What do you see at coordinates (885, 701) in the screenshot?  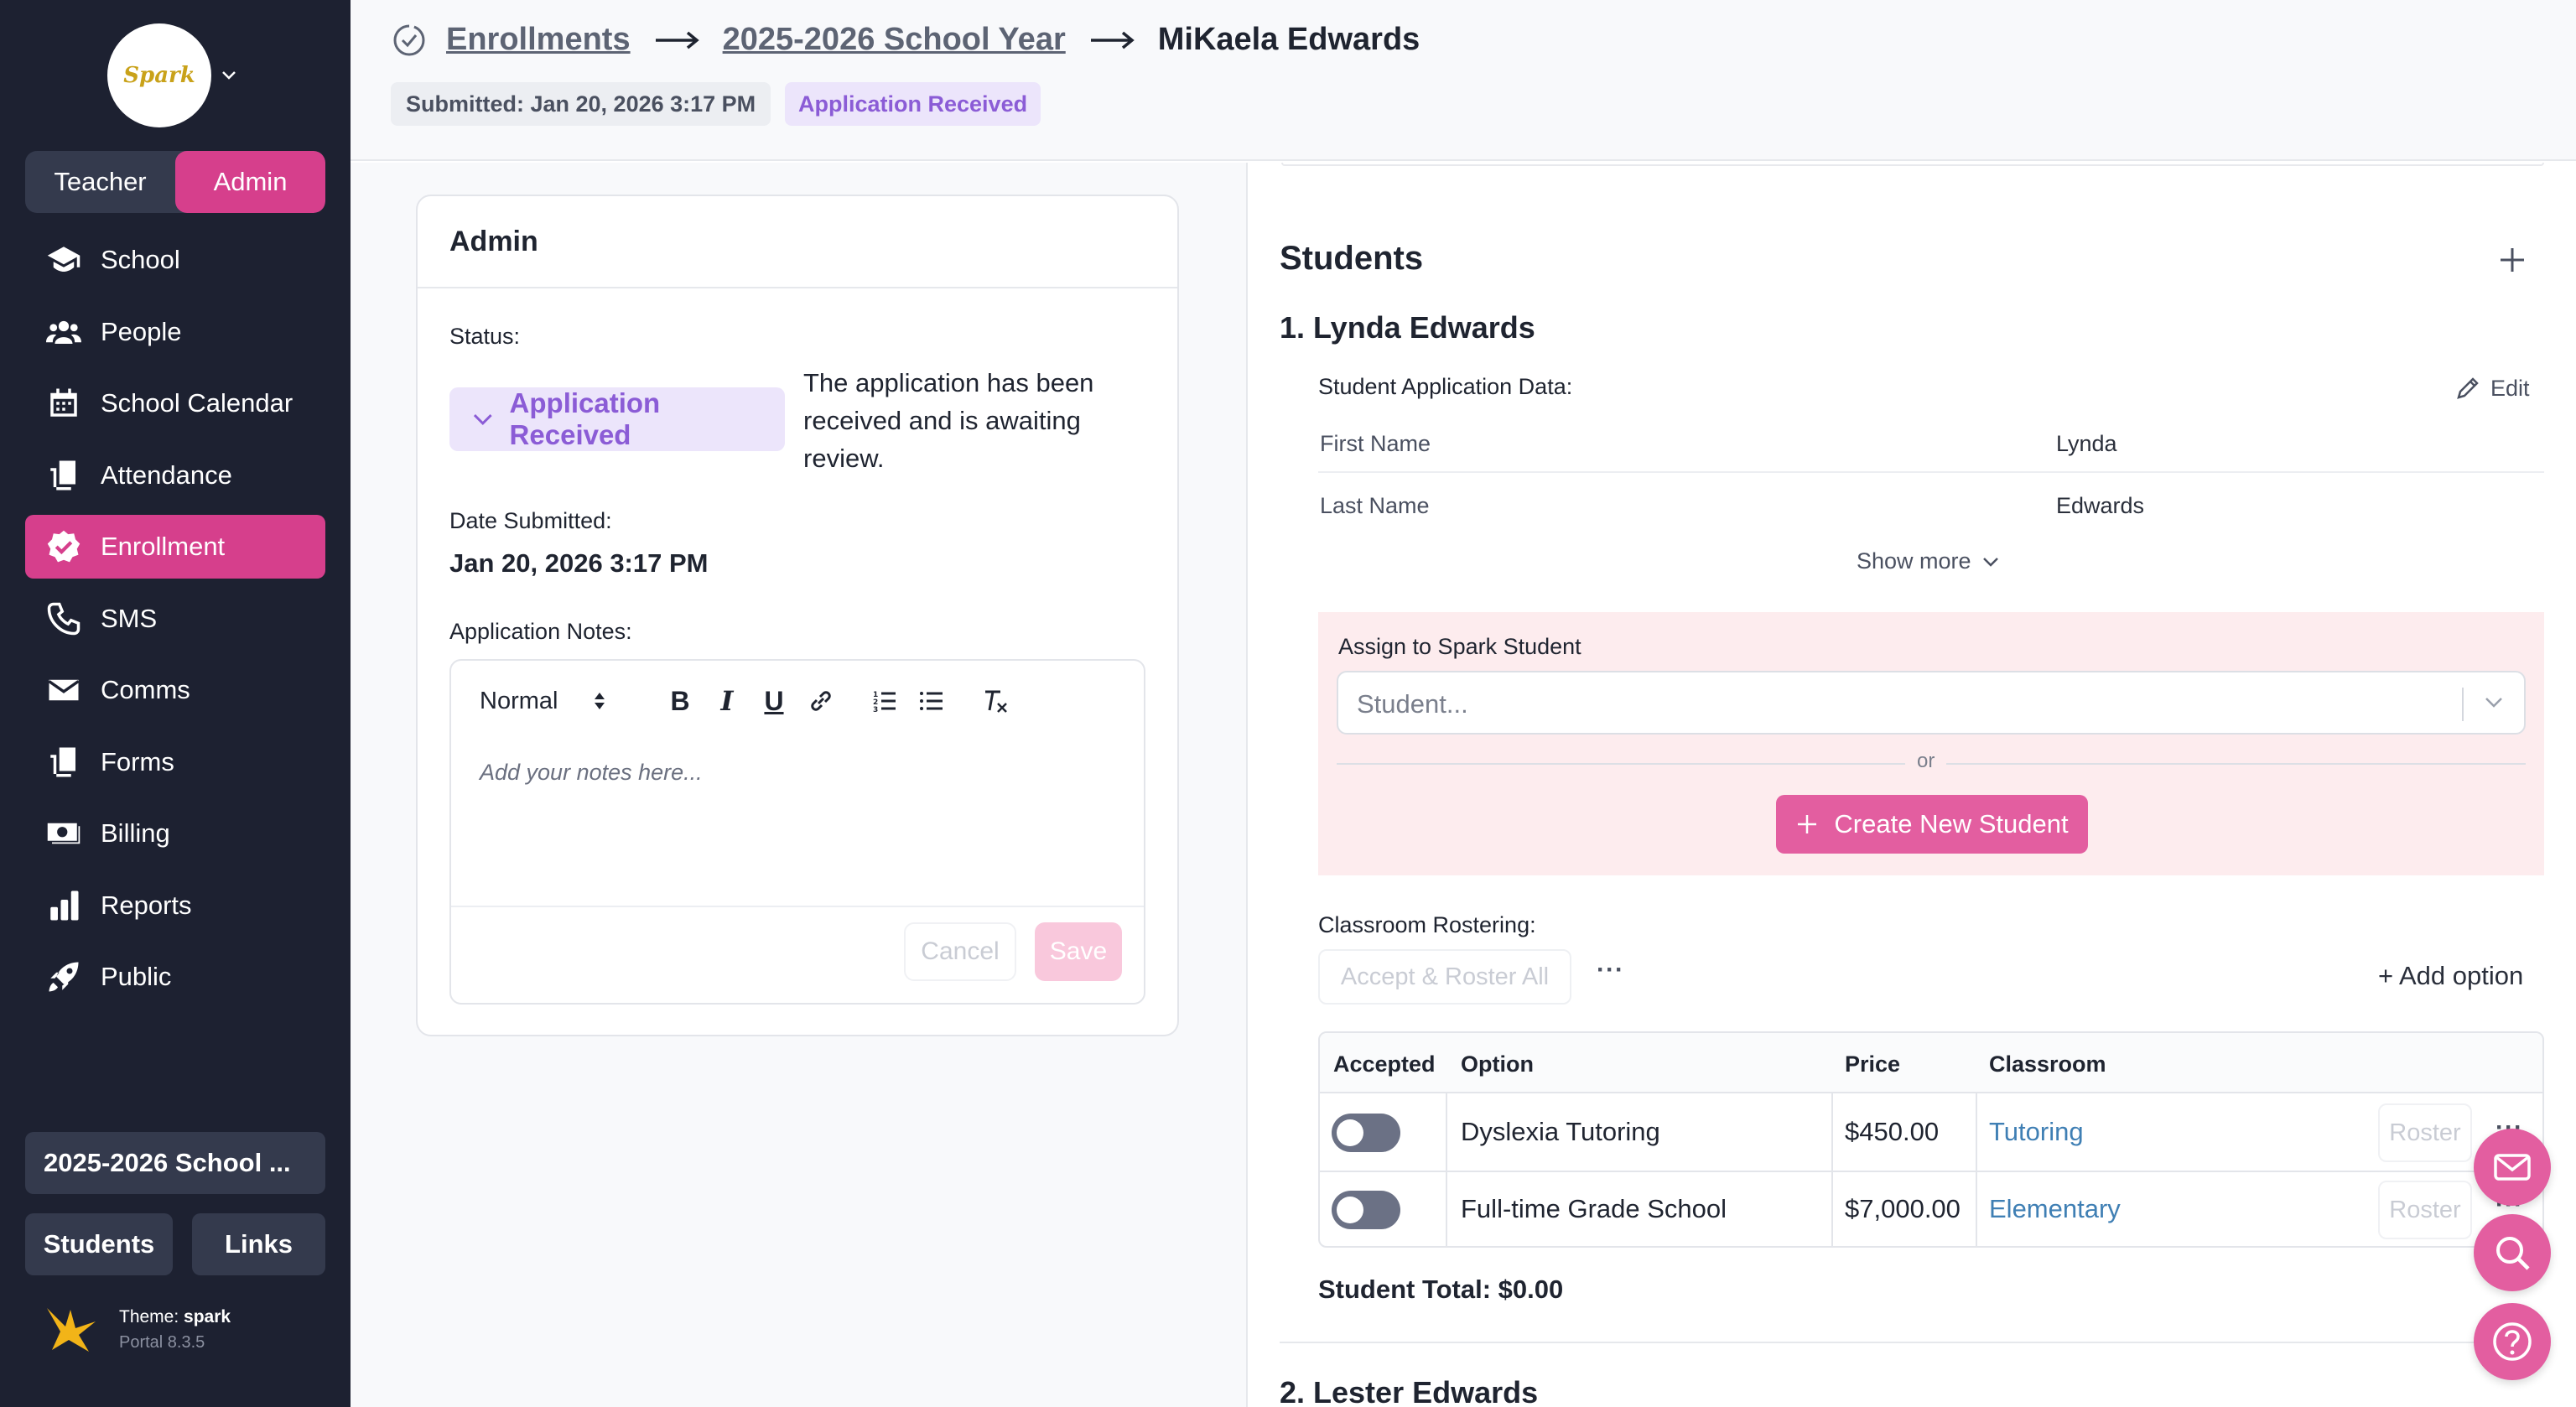 I see `ordered-list-icon: 123` at bounding box center [885, 701].